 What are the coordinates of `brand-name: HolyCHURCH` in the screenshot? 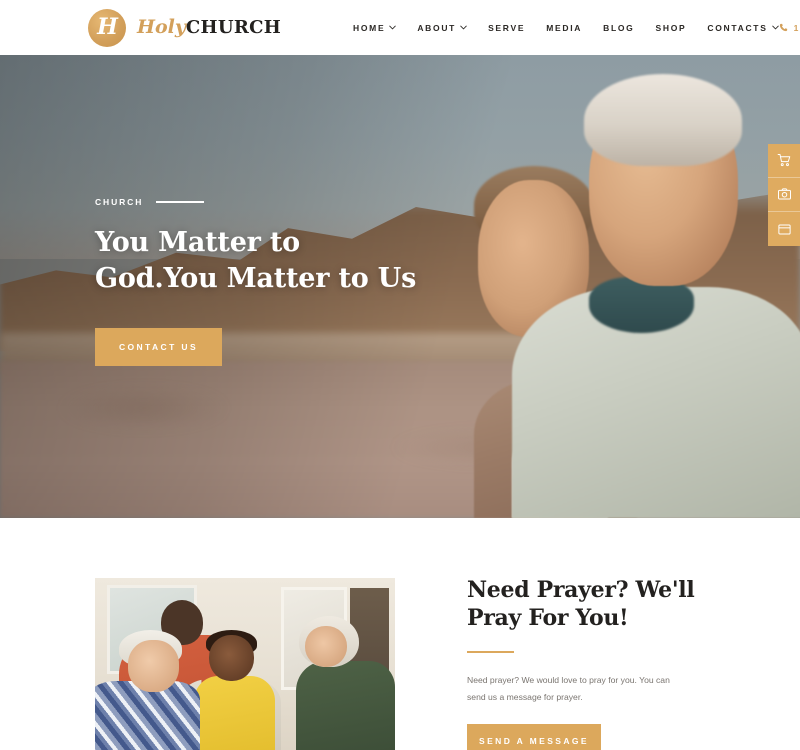 It's located at (209, 27).